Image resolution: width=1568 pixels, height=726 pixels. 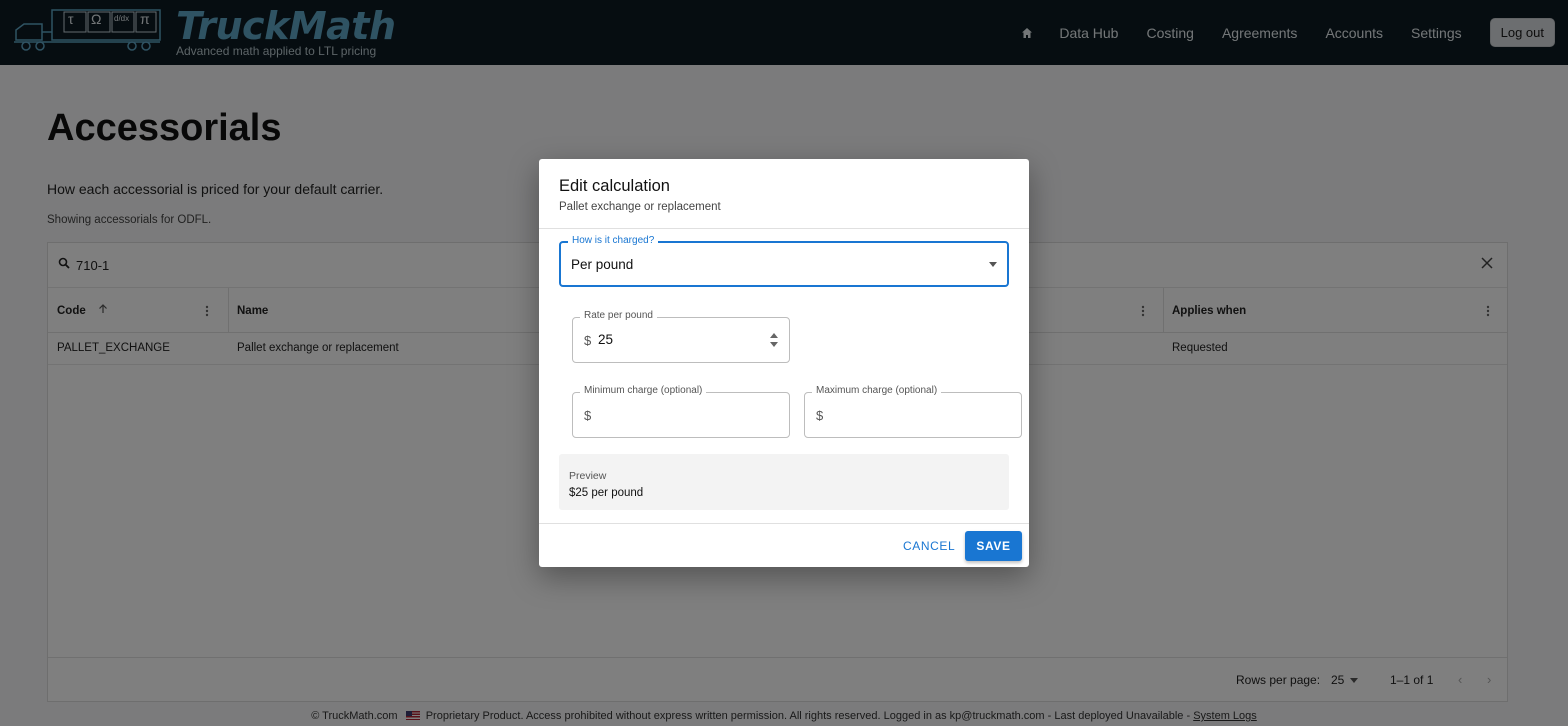 What do you see at coordinates (643, 390) in the screenshot?
I see `minimum-charge-label: Minimum charge (optional)` at bounding box center [643, 390].